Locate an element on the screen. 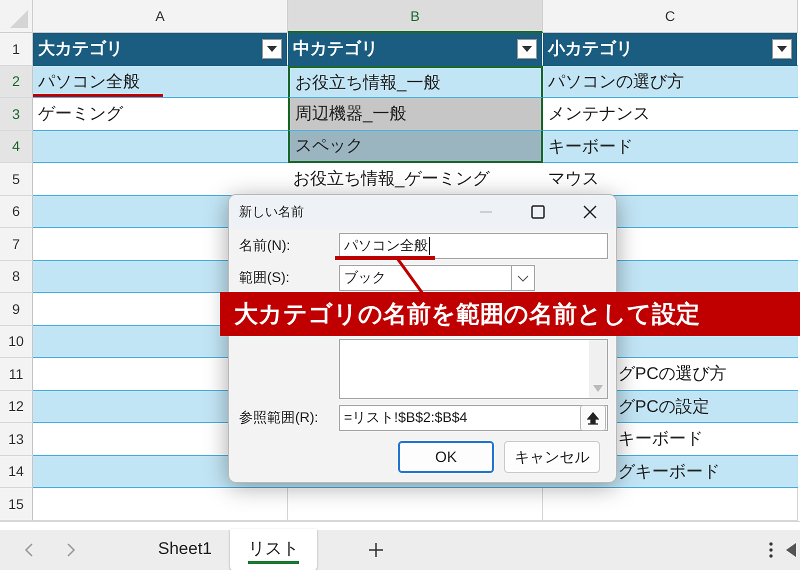 This screenshot has width=800, height=570. cancel-button: キャンセル is located at coordinates (552, 457).